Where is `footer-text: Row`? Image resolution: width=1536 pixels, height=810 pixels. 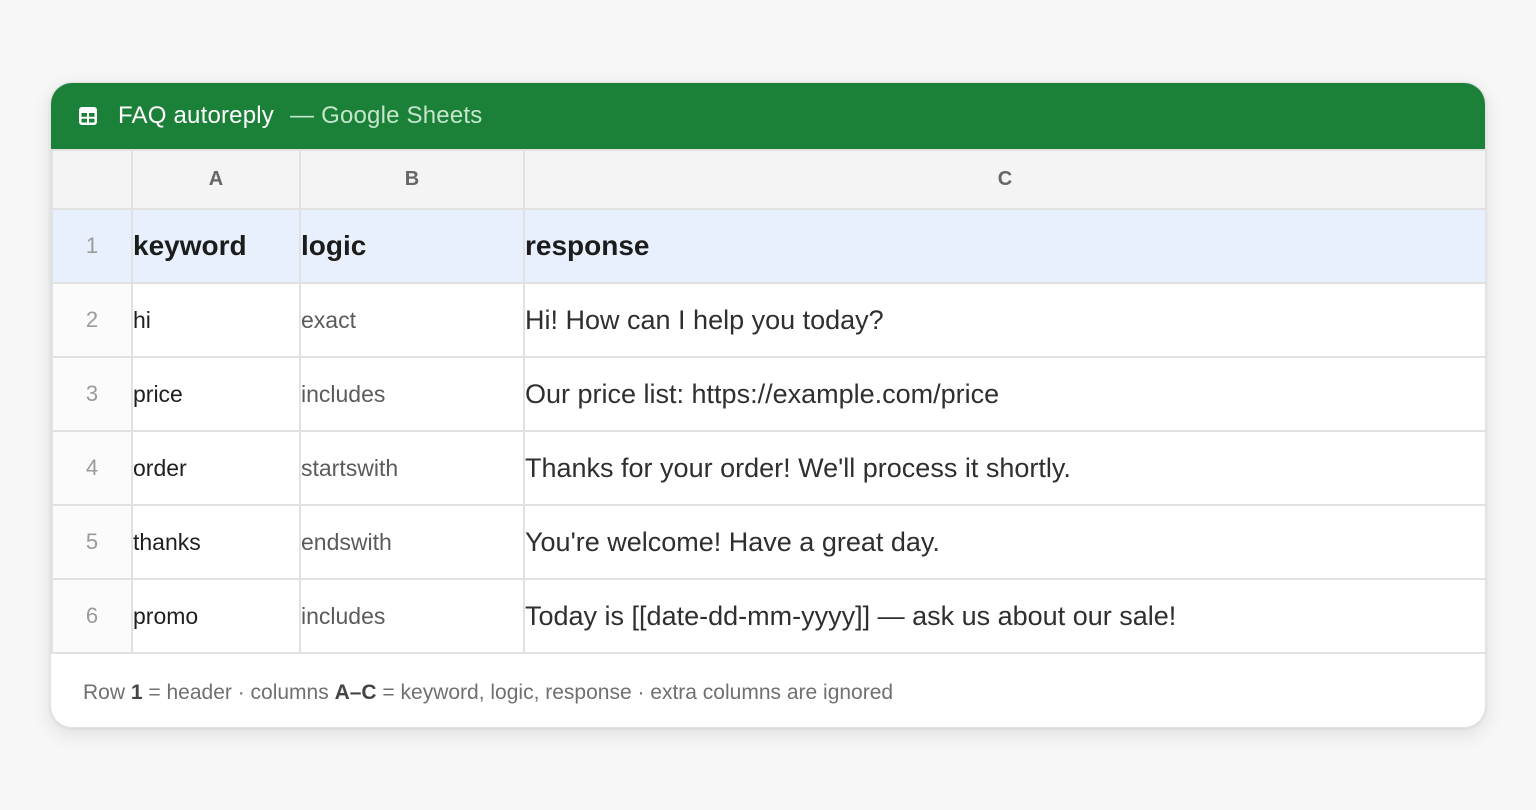
footer-text: Row is located at coordinates (107, 692).